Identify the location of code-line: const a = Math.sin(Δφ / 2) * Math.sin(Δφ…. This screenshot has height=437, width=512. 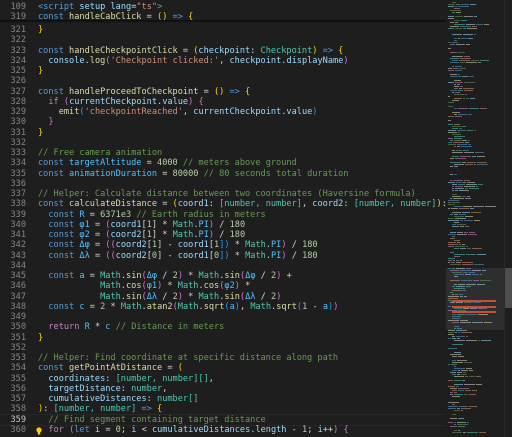
(164, 276).